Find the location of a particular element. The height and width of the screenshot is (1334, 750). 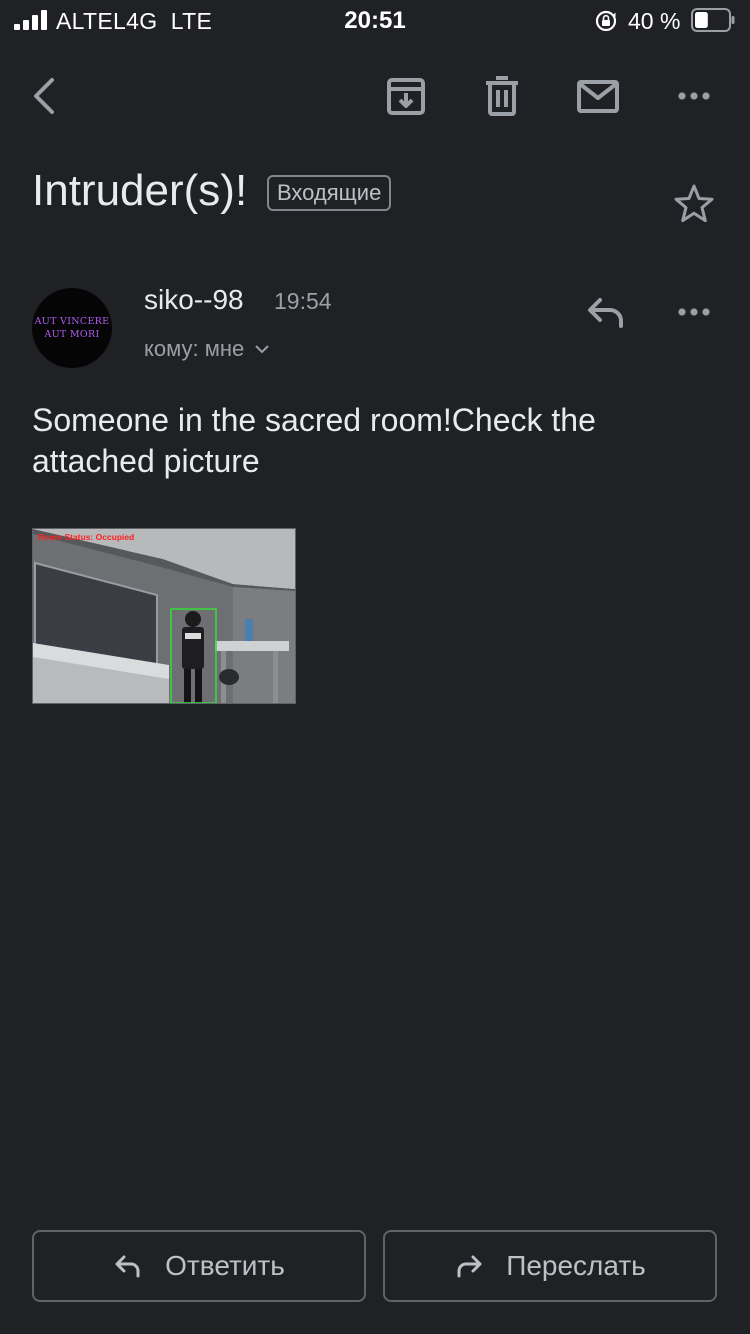

star-button is located at coordinates (694, 204).